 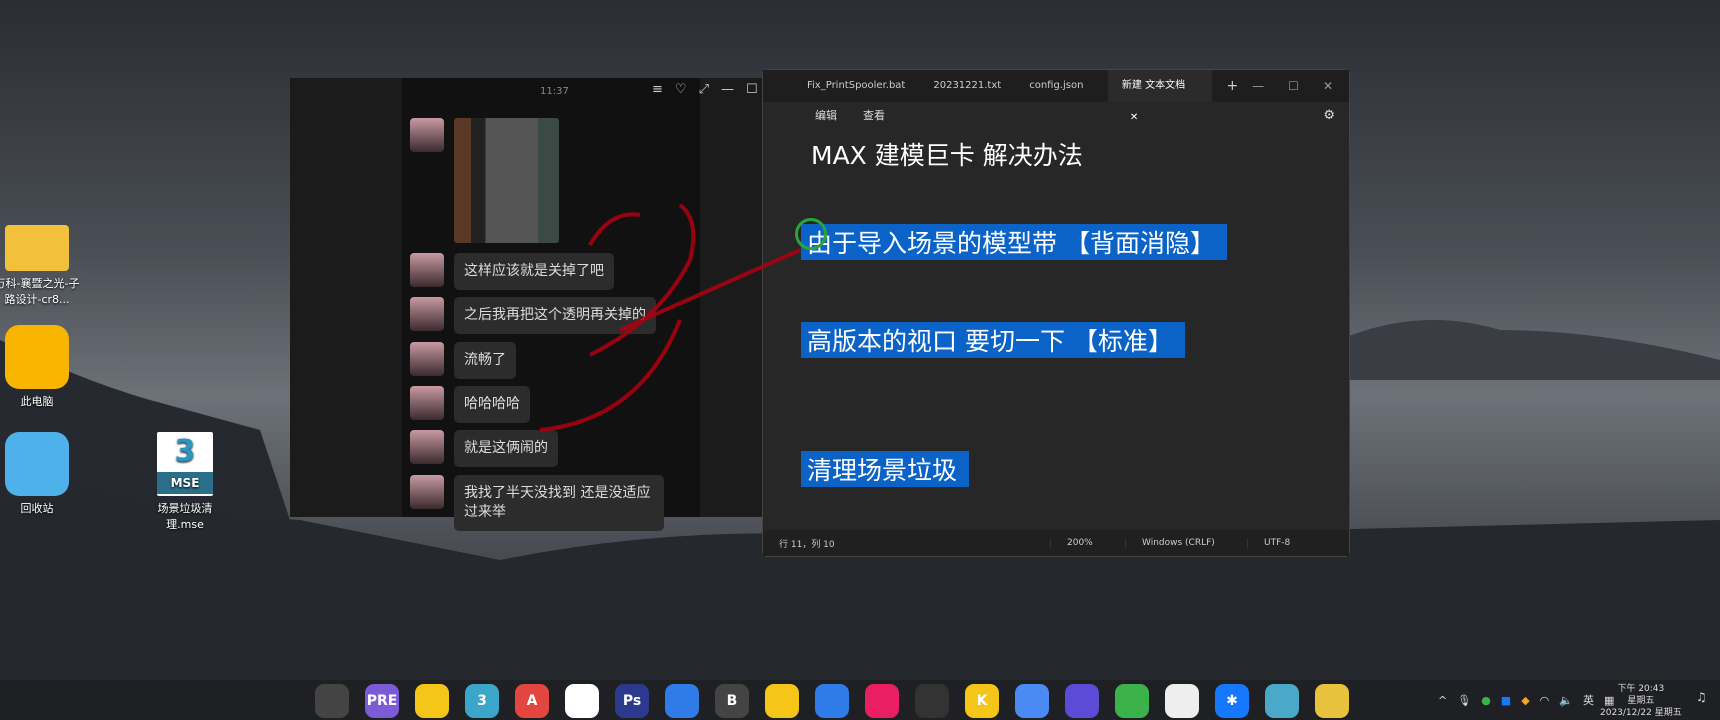 I want to click on taskbar-copilot-icon: PRE, so click(x=382, y=701).